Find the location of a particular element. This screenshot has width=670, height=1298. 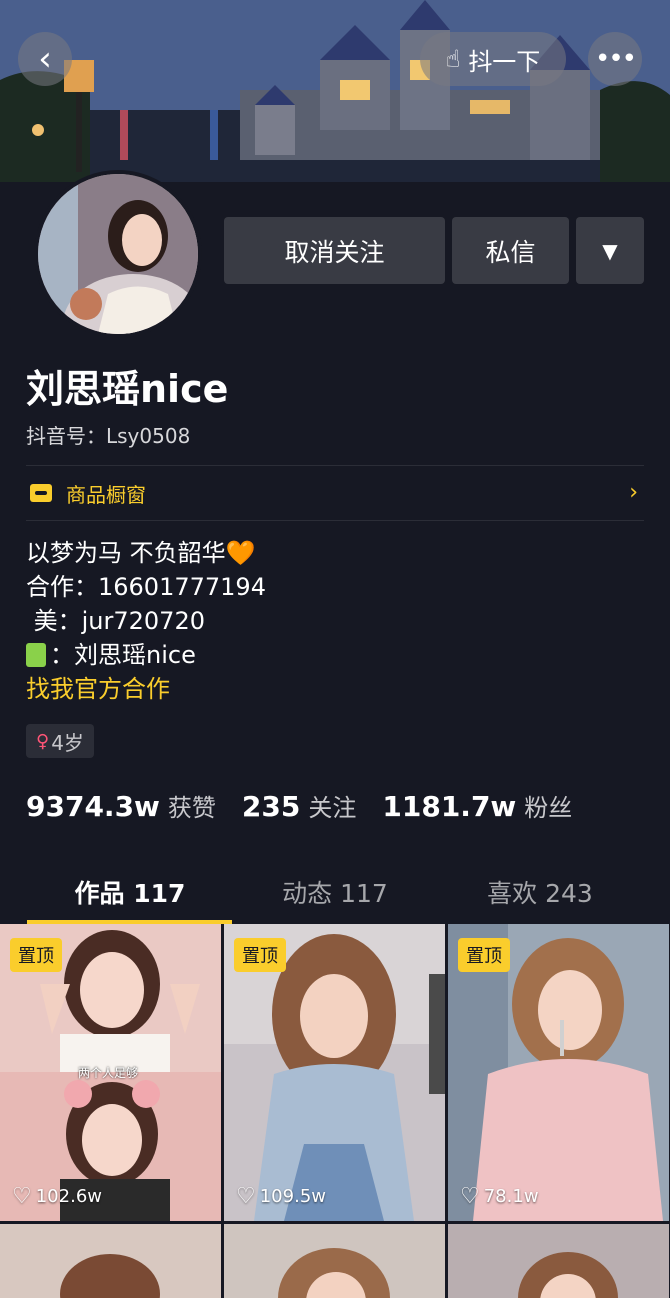

avatar-image is located at coordinates (118, 254).